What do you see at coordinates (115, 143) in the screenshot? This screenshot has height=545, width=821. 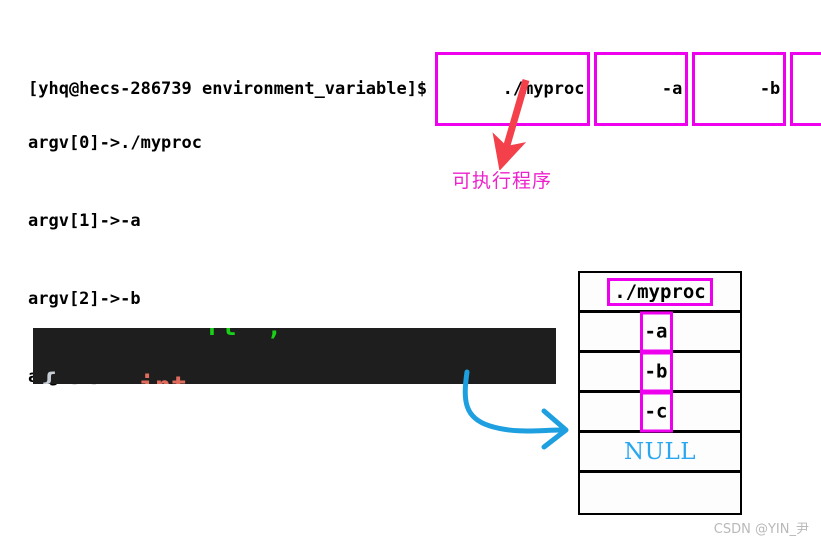 I see `output-line: argv[0]->./myproc` at bounding box center [115, 143].